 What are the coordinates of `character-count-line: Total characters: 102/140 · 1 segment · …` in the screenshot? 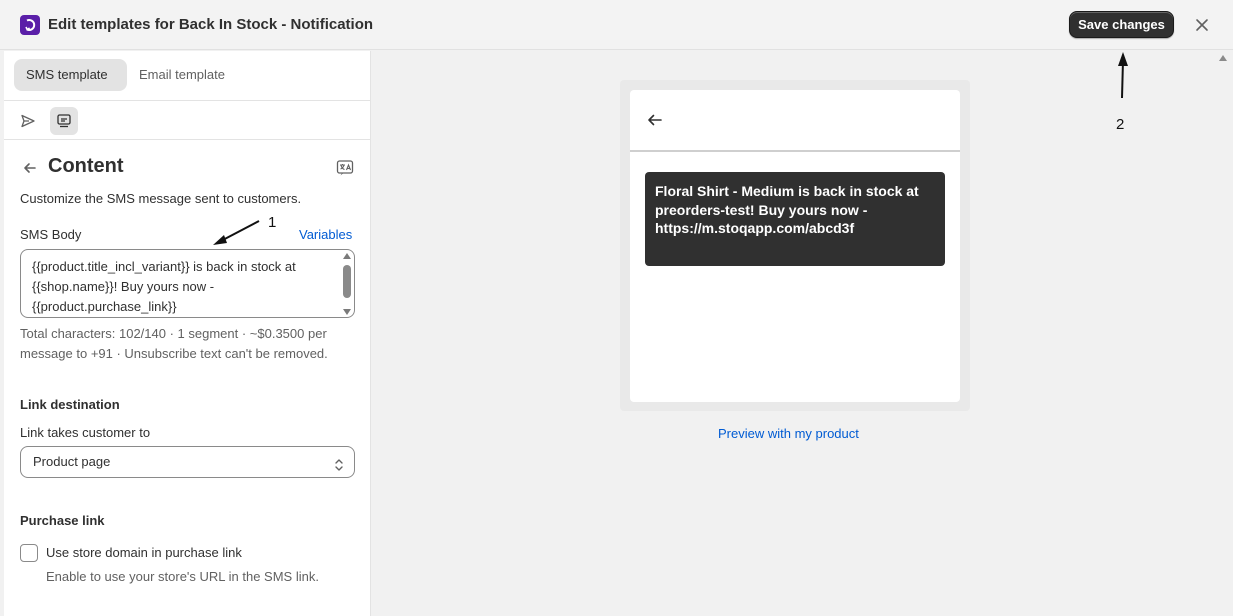 It's located at (173, 333).